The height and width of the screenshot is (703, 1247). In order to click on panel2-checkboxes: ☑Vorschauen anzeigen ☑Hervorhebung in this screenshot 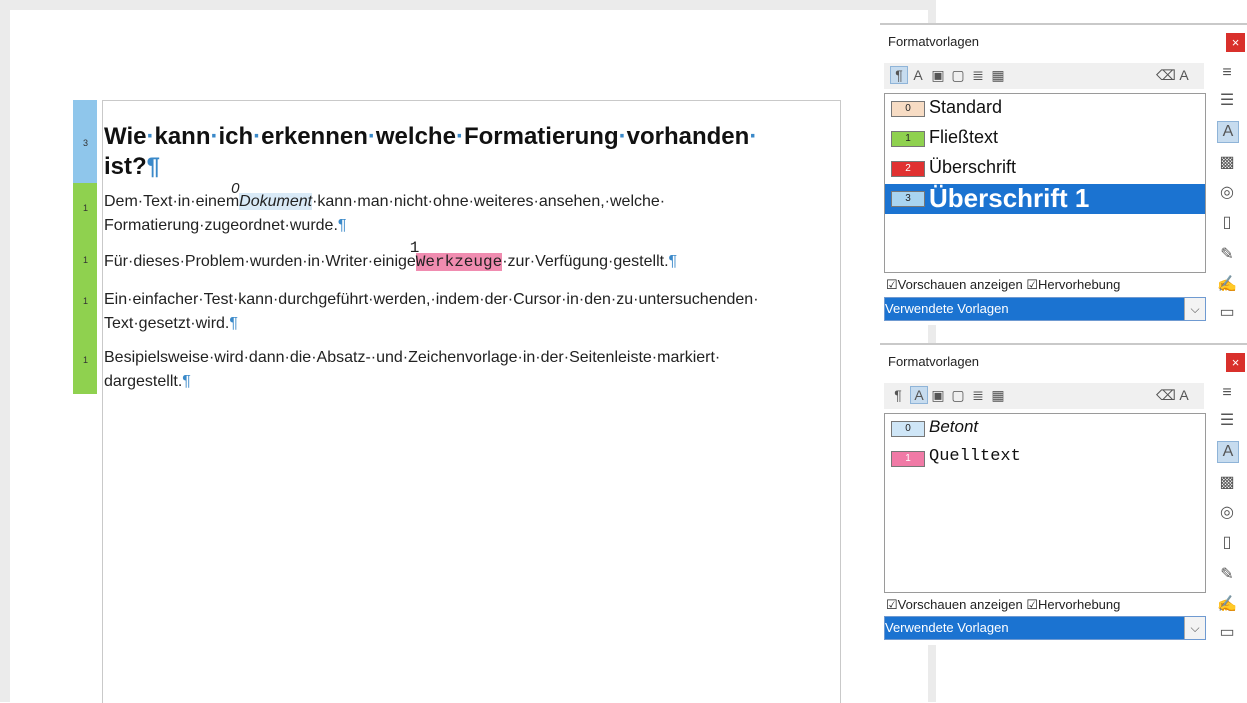, I will do `click(1003, 605)`.